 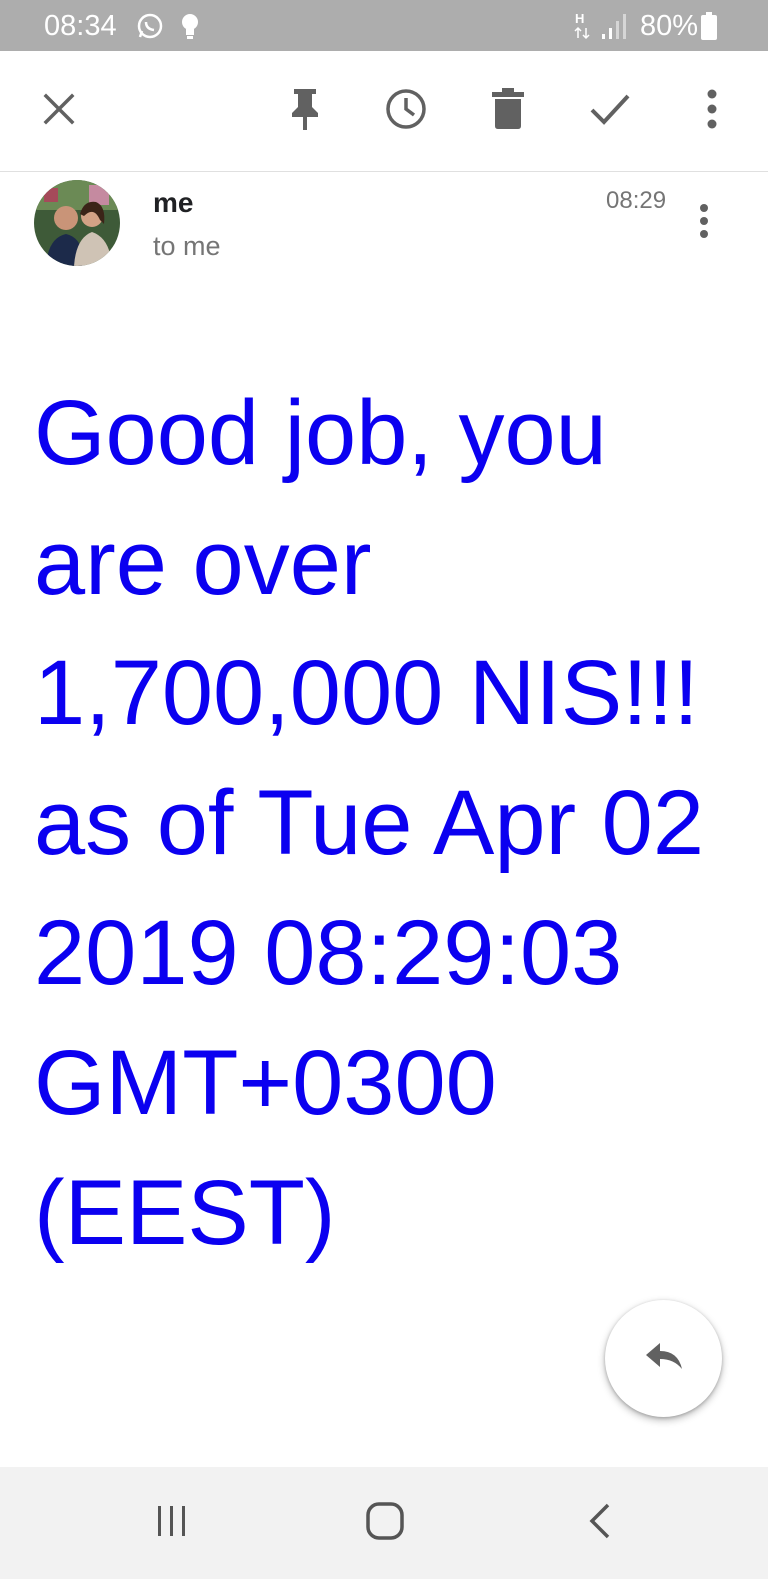 I want to click on status-time: 08:34, so click(x=80, y=26).